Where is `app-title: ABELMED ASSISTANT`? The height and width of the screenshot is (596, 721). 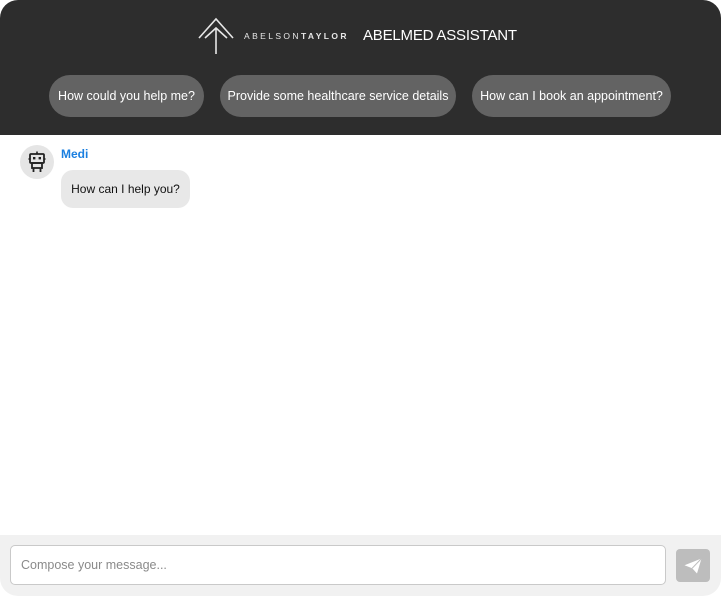
app-title: ABELMED ASSISTANT is located at coordinates (440, 35).